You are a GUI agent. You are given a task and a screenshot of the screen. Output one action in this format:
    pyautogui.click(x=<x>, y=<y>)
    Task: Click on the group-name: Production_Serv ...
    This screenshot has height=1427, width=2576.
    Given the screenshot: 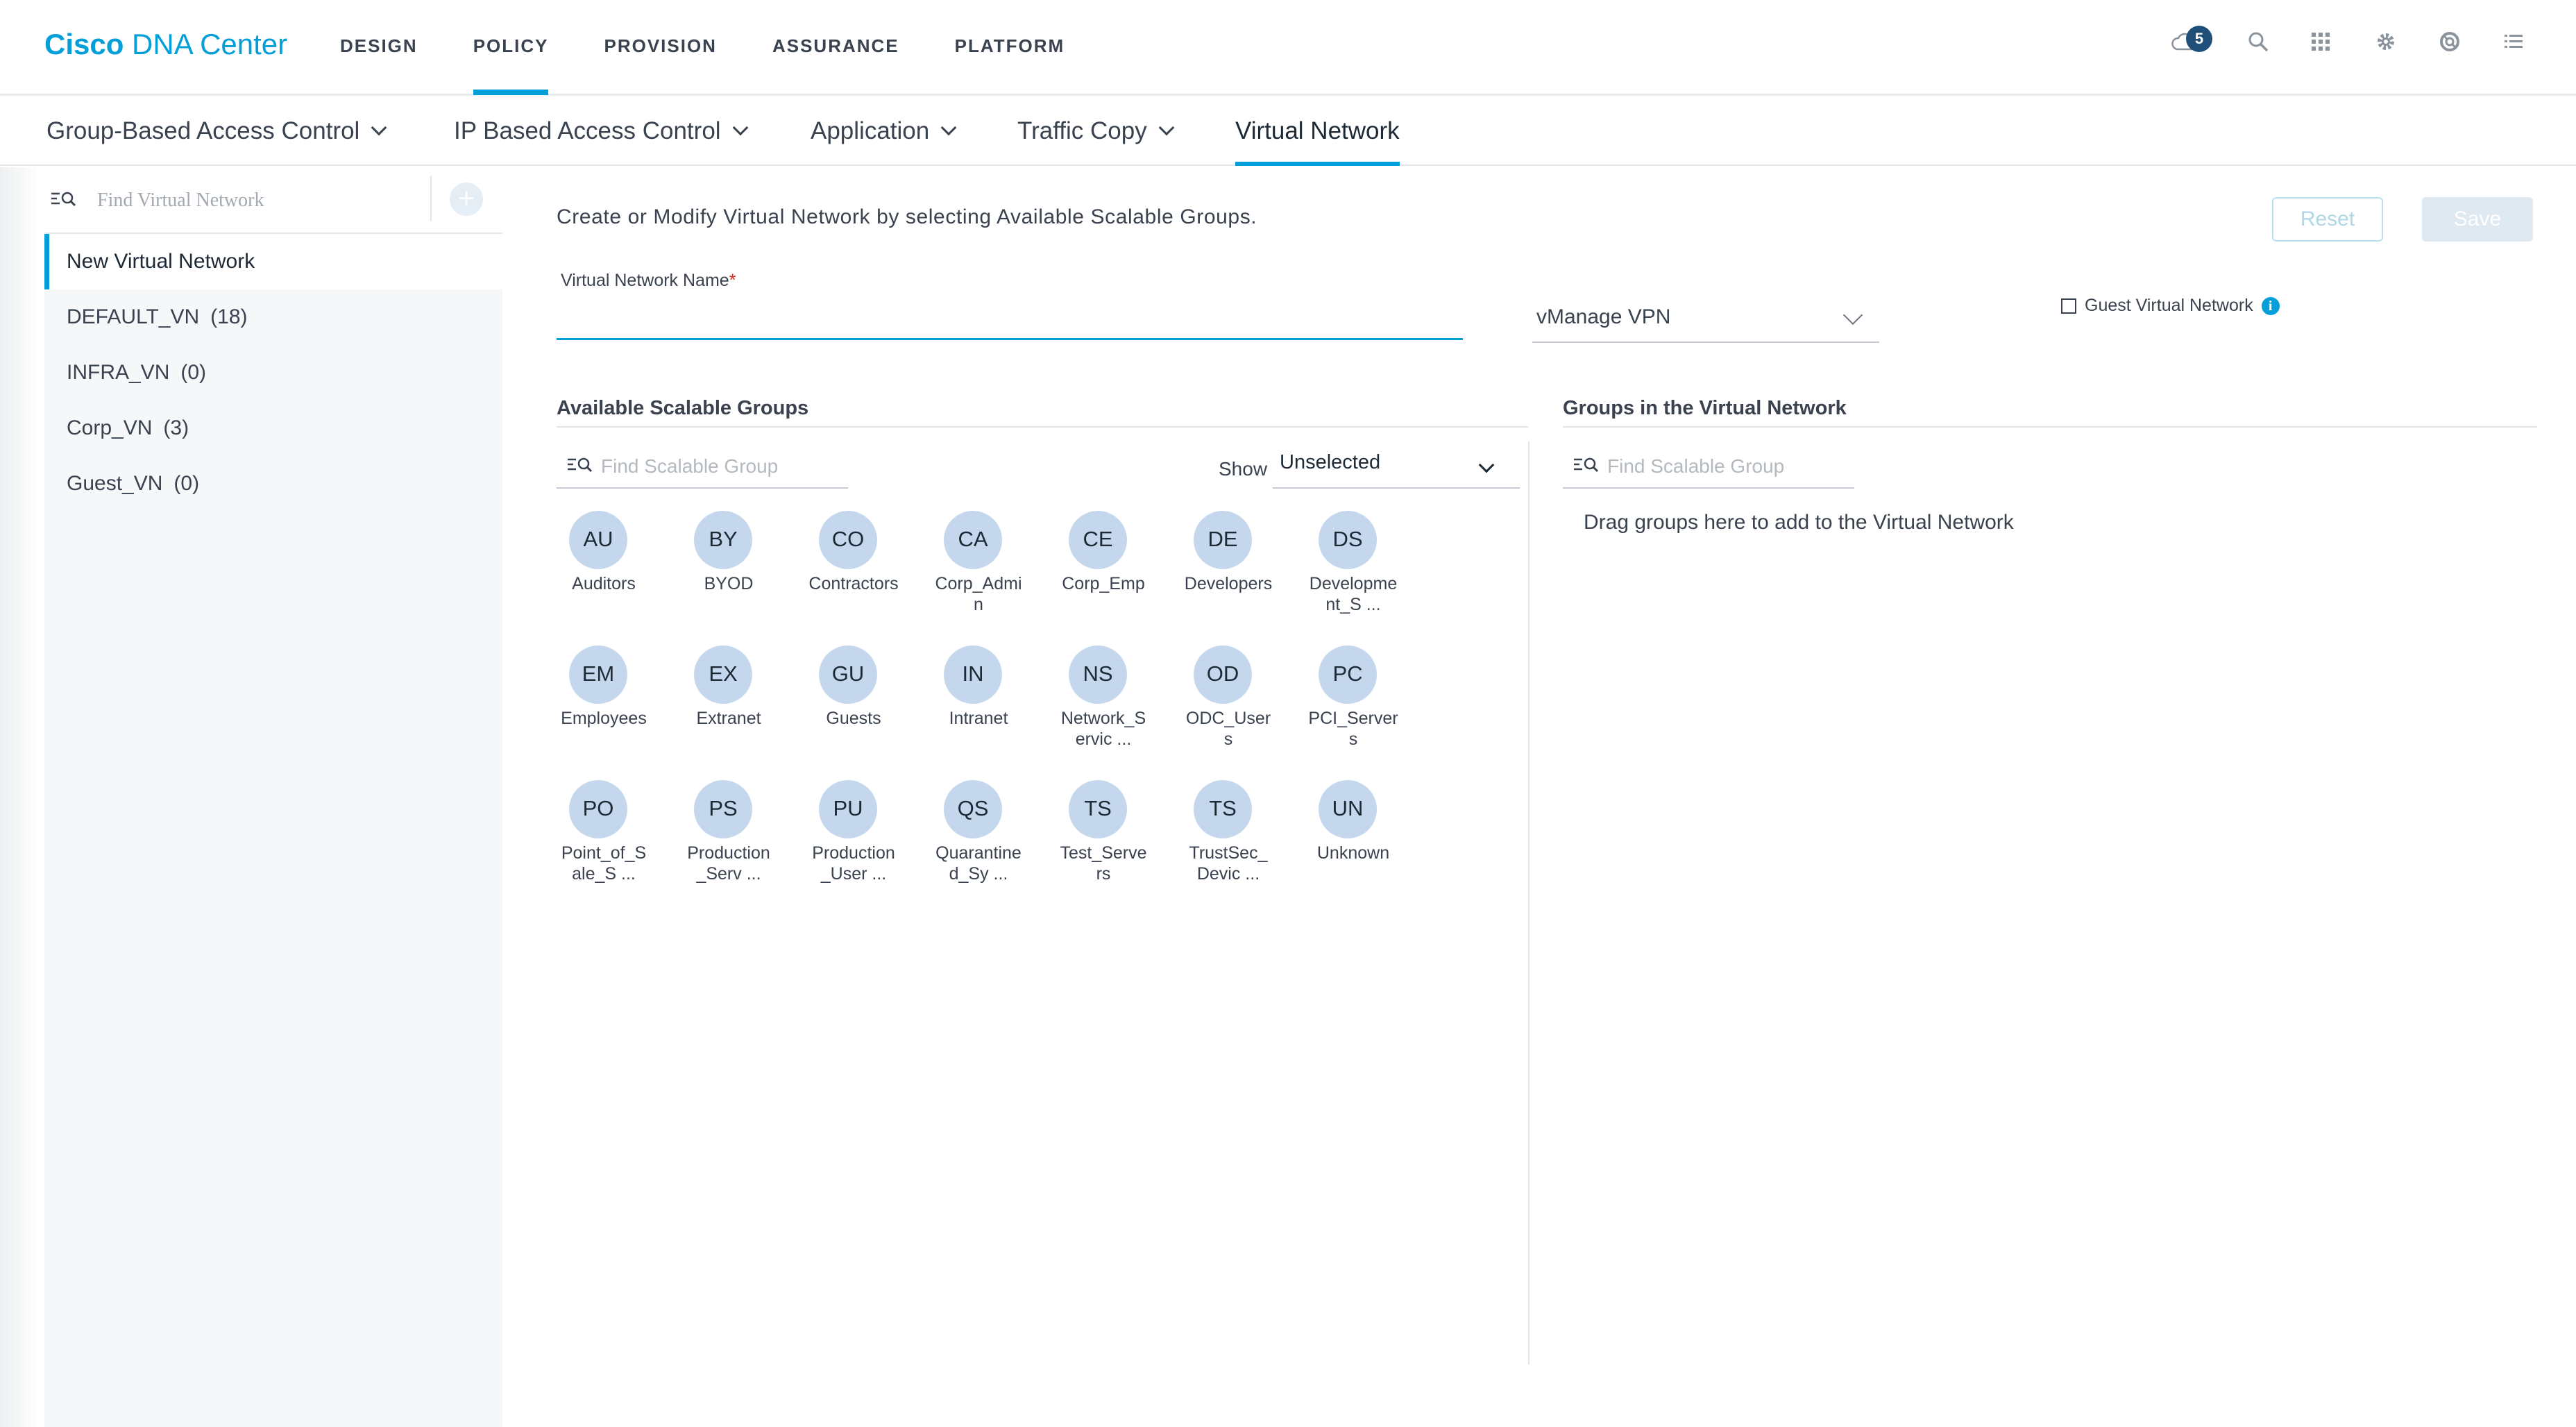 What is the action you would take?
    pyautogui.click(x=728, y=863)
    